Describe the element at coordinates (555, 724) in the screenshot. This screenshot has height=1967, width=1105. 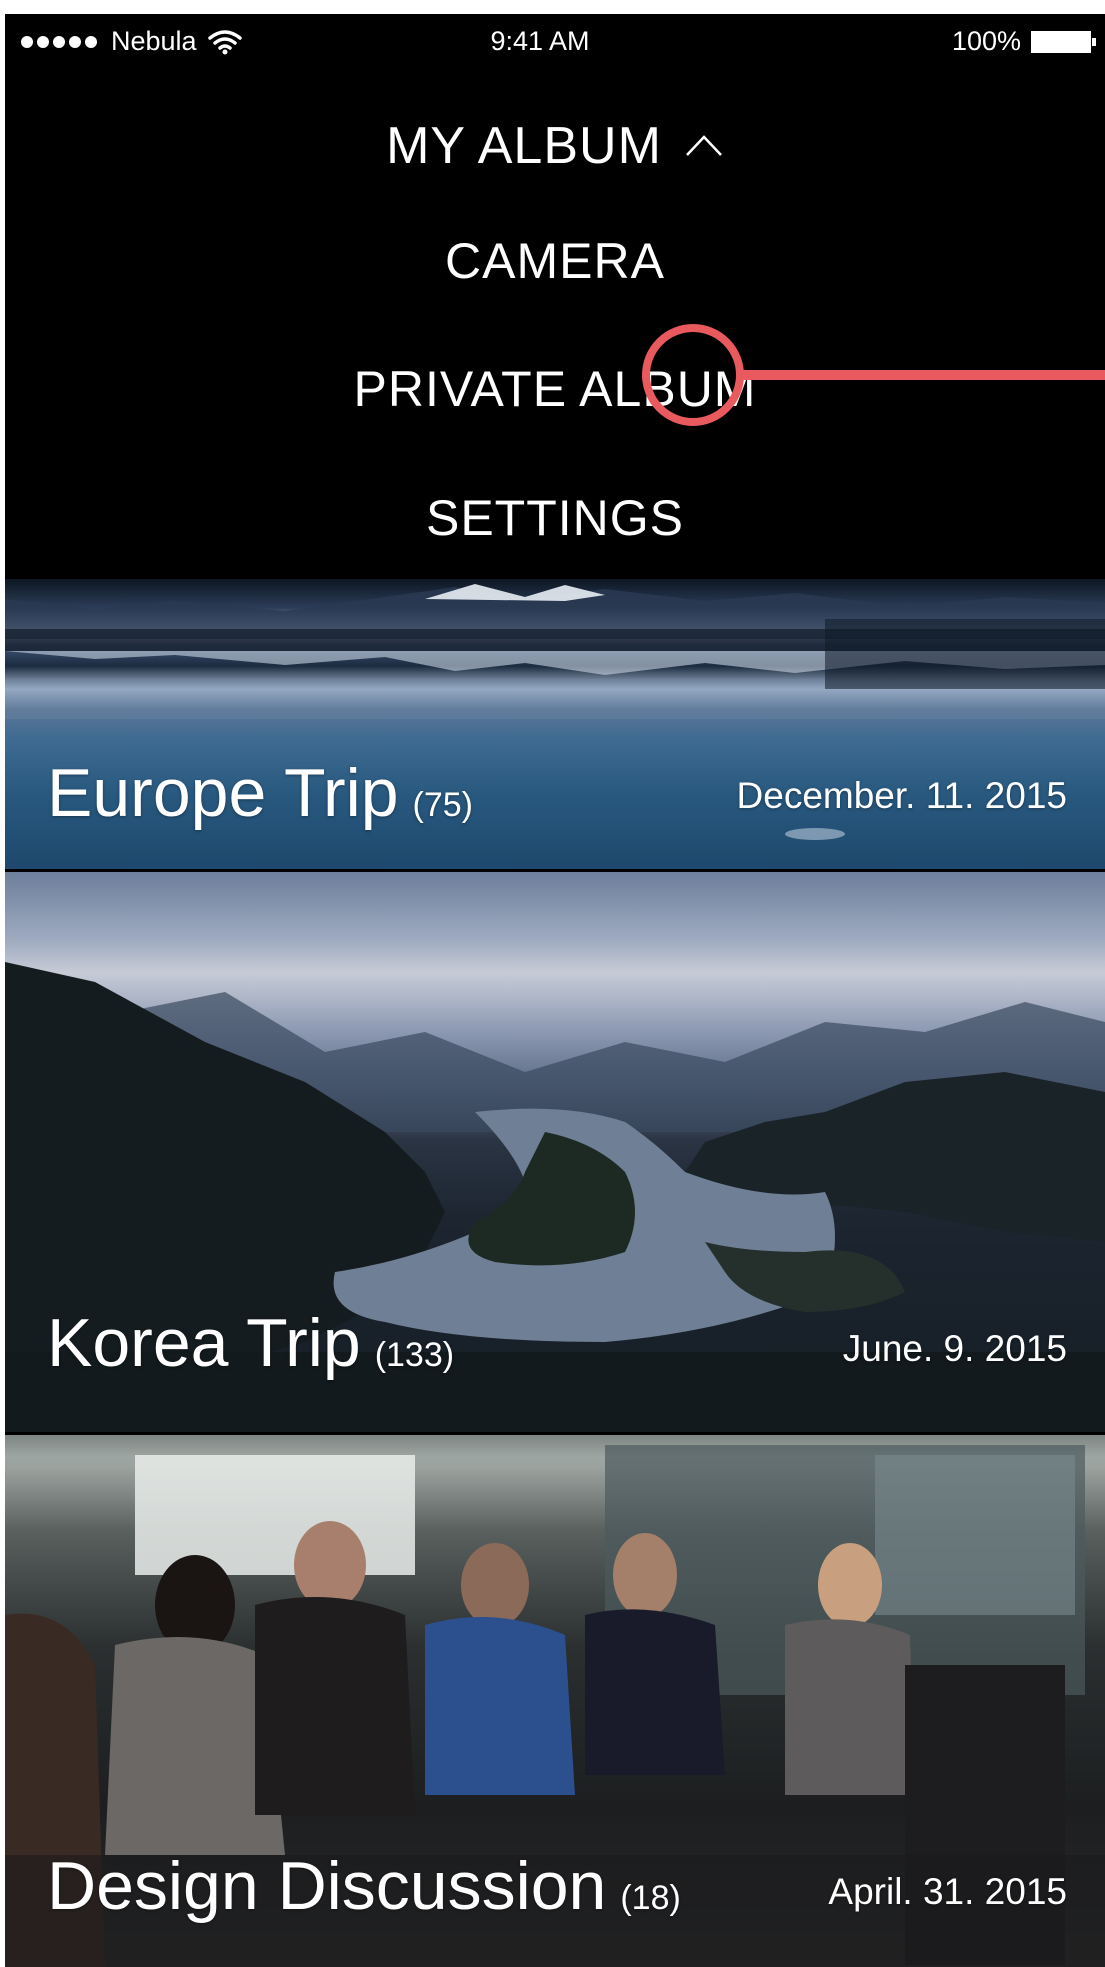
I see `album-card-europe: Europe Trip (75) December. 11. 2015` at that location.